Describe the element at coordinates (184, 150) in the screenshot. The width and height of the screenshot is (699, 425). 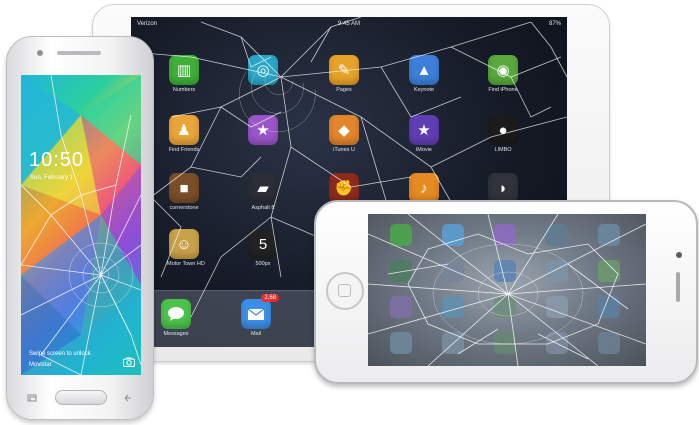
I see `app-label: Find Friends` at that location.